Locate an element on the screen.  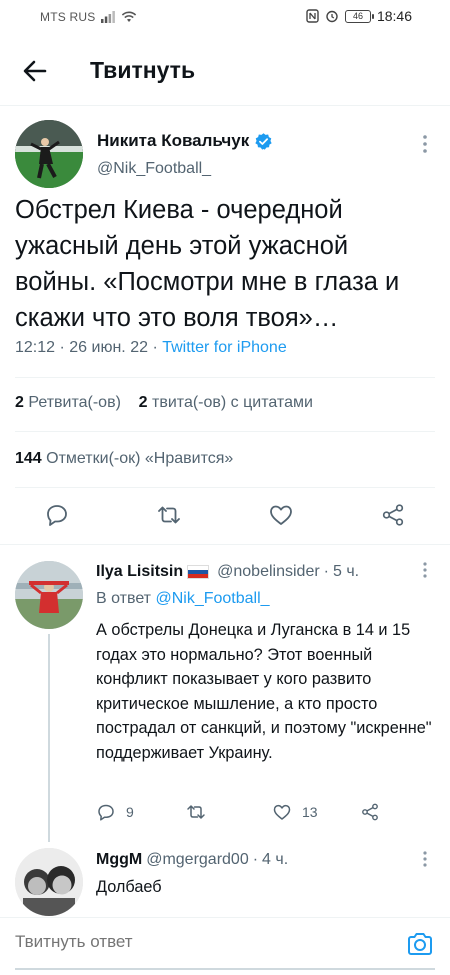
reply-action-share is located at coordinates (370, 812).